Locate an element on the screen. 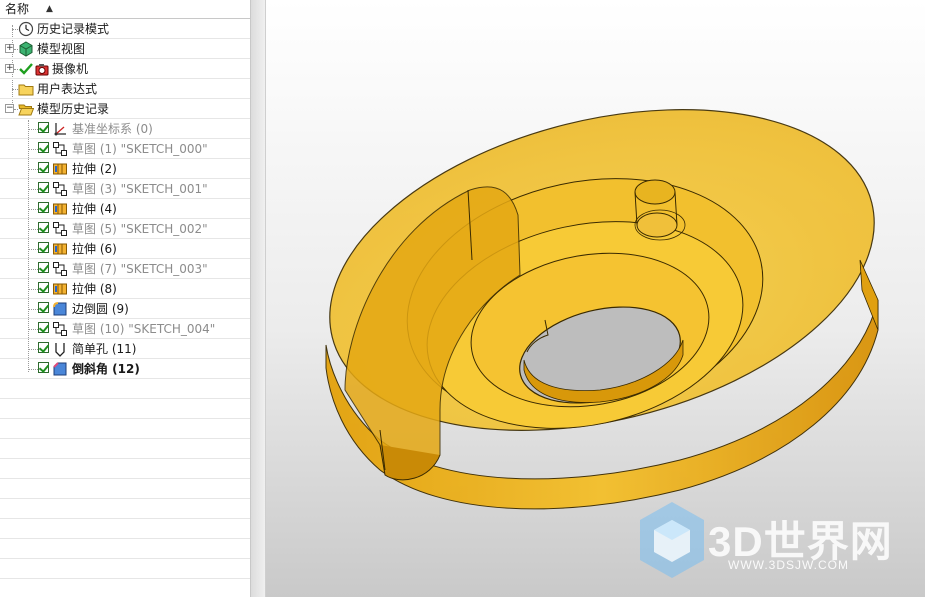 The image size is (925, 597). tree-row-feature: 倒斜角 (12) is located at coordinates (125, 369).